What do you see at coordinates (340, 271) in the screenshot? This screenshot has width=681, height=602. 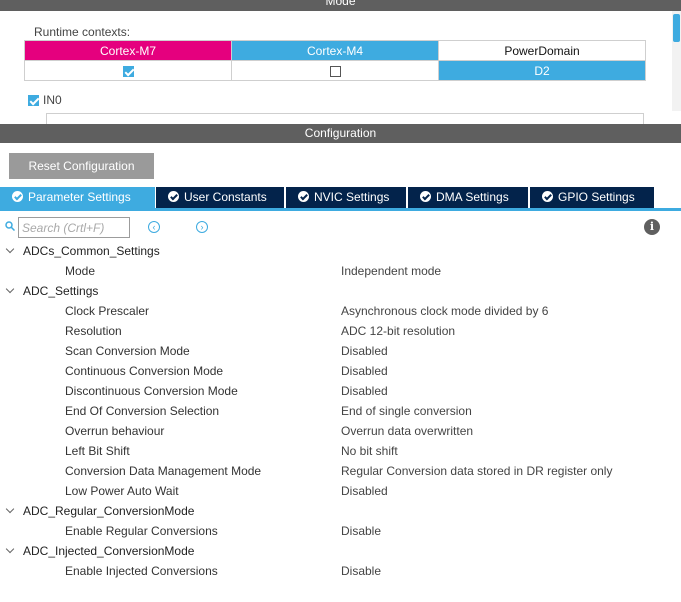 I see `tree-param-row: Mode Independent mode` at bounding box center [340, 271].